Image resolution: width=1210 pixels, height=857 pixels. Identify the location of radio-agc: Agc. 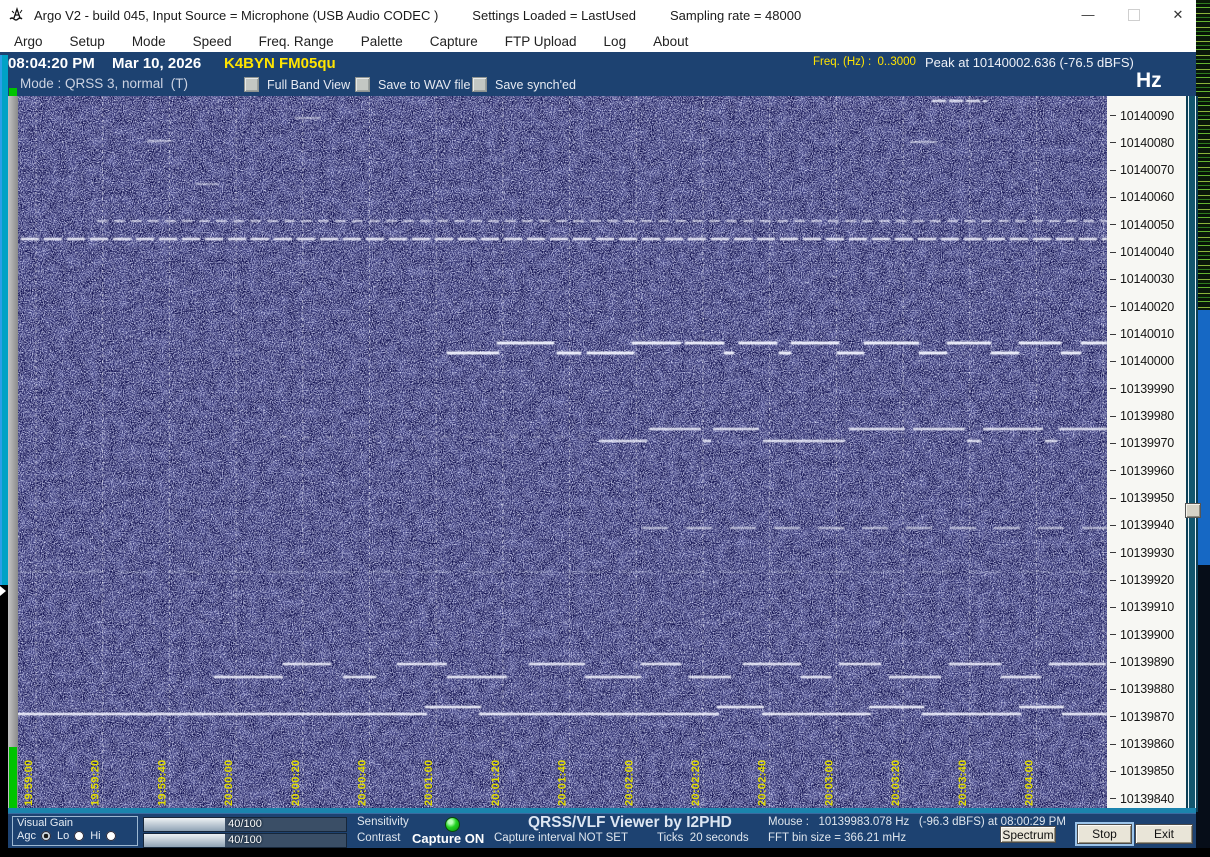
(34, 836).